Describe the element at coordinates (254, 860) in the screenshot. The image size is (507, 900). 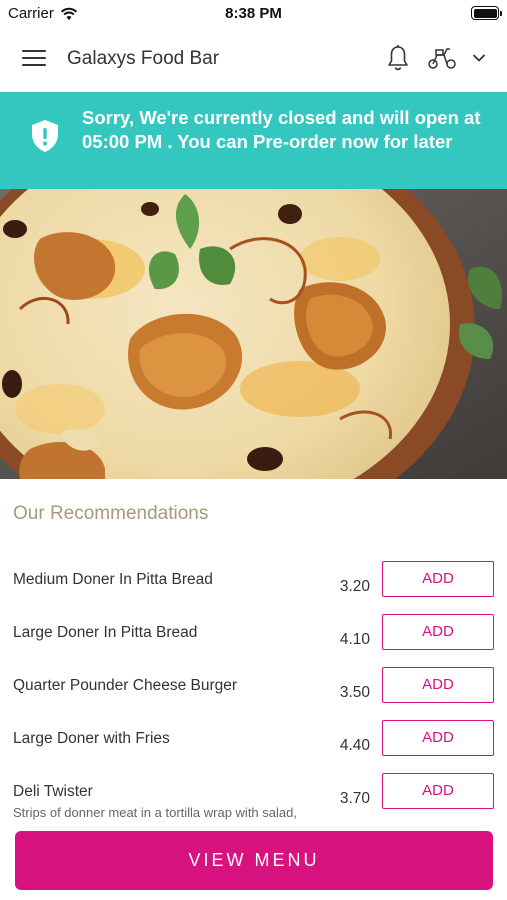
I see `view-menu-button: VIEW MENU` at that location.